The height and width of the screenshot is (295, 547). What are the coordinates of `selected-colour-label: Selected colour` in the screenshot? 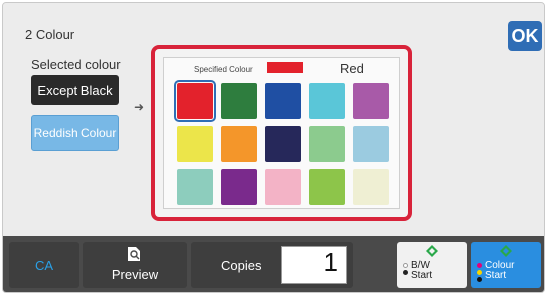 It's located at (76, 64).